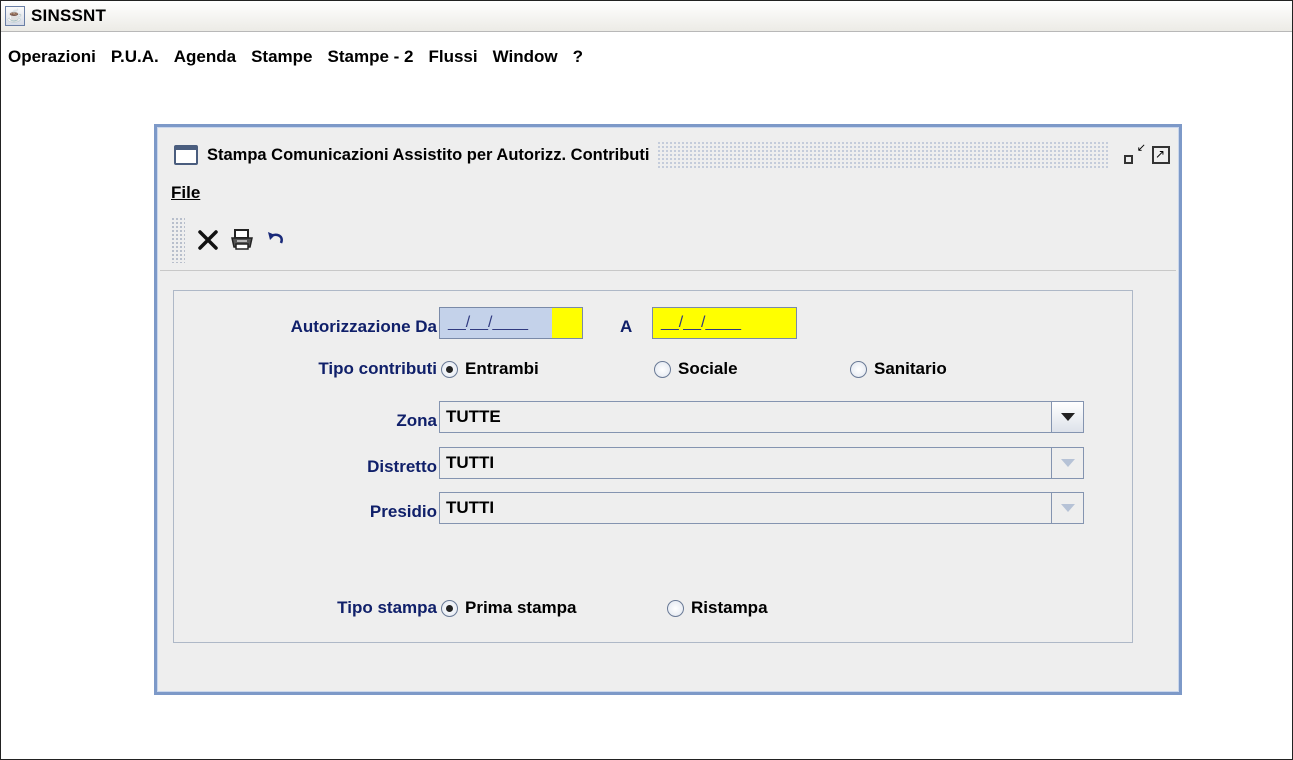 Image resolution: width=1293 pixels, height=760 pixels. Describe the element at coordinates (135, 57) in the screenshot. I see `menu-pua: P.U.A.` at that location.